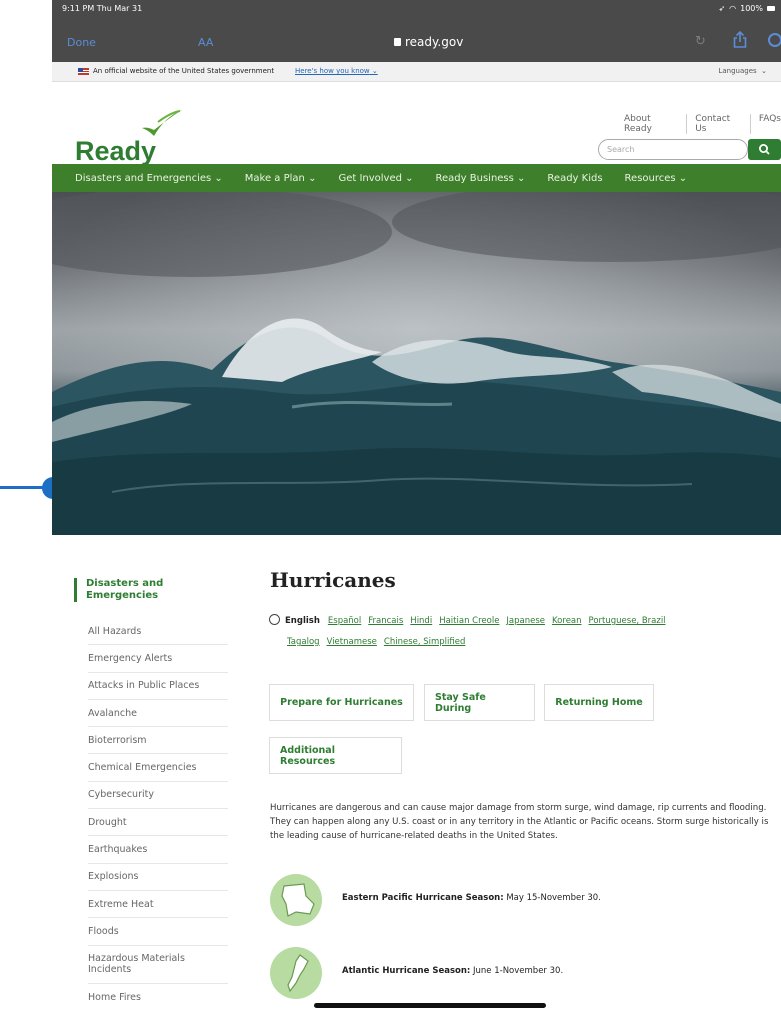 The width and height of the screenshot is (781, 1012). I want to click on nav-ready-kids: Ready Kids, so click(574, 178).